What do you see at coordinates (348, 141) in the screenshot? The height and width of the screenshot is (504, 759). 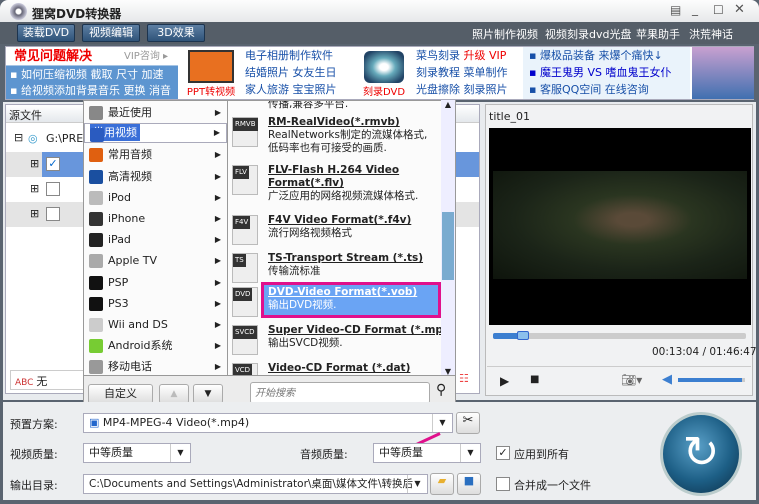 I see `format-desc: RealNetworks制定的流媒体格式, 低码率也有可接受的画质.` at bounding box center [348, 141].